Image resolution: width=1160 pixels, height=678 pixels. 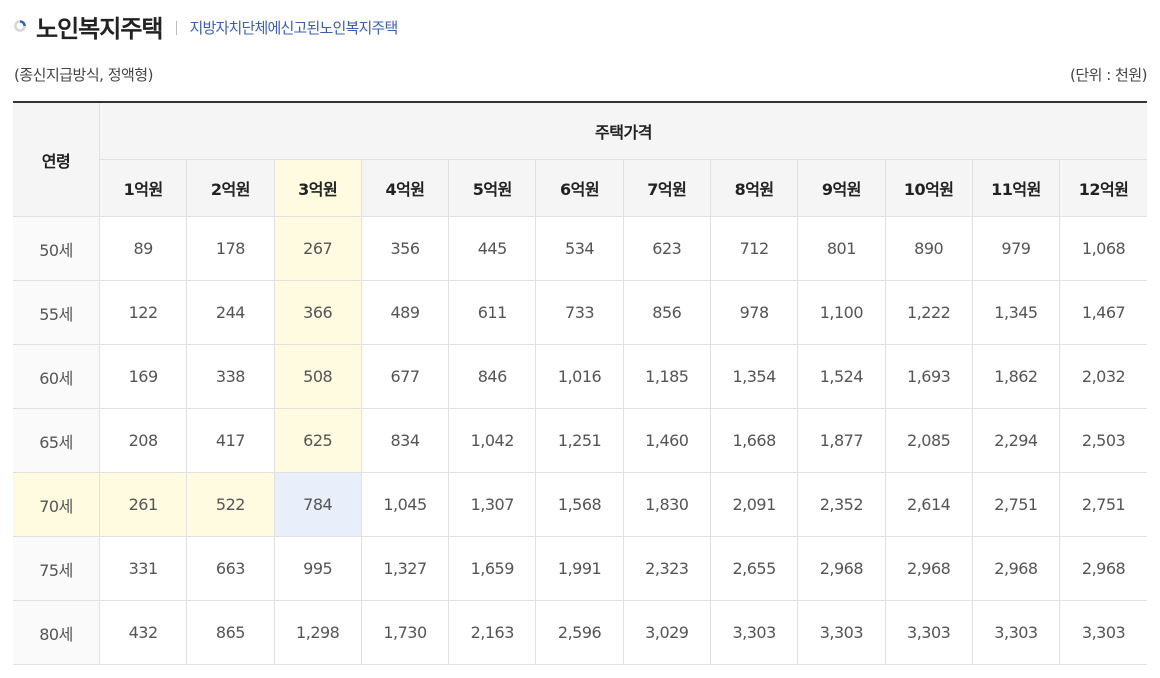 I want to click on value-cell: 1,877, so click(x=841, y=440).